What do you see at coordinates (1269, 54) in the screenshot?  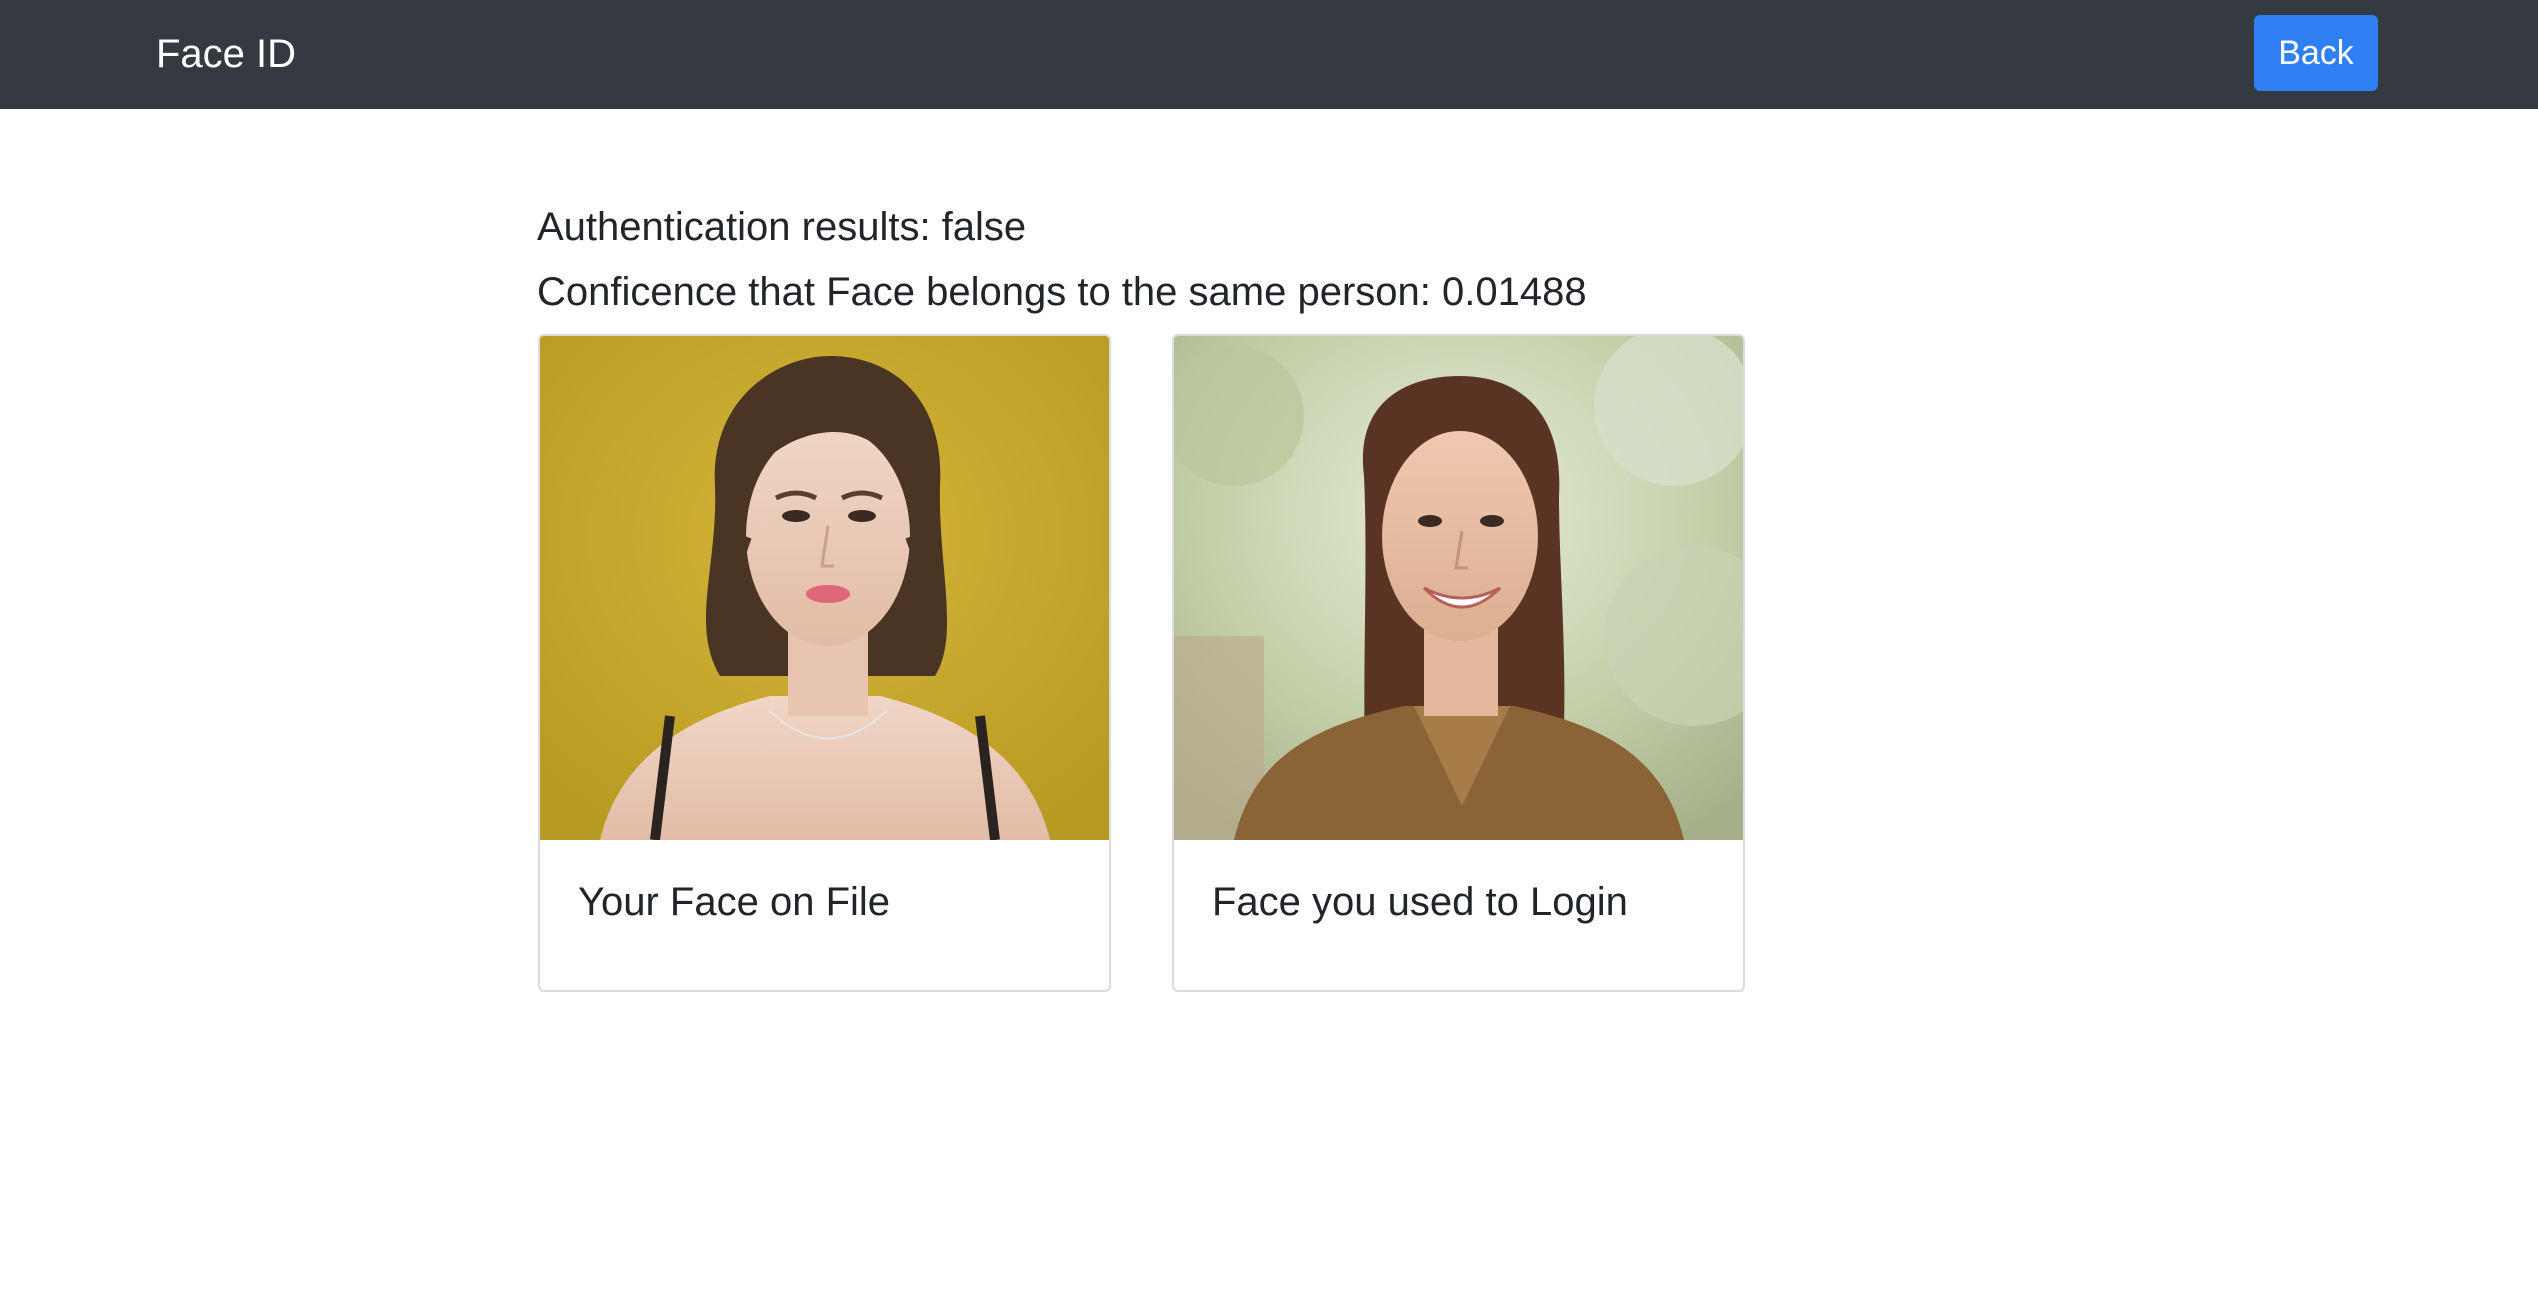 I see `navbar: Face ID Back` at bounding box center [1269, 54].